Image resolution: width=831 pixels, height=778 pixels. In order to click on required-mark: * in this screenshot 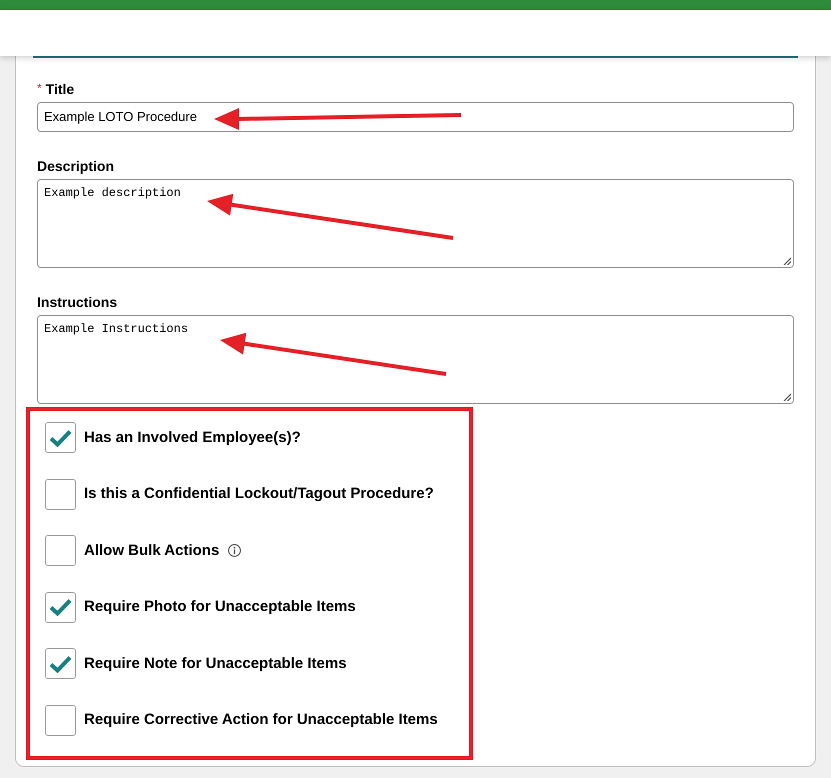, I will do `click(39, 88)`.